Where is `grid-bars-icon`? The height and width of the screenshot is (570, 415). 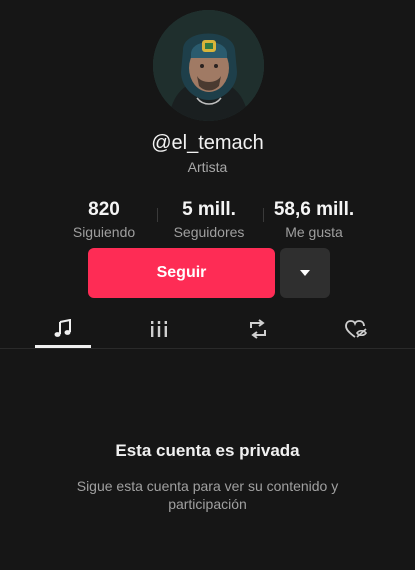 grid-bars-icon is located at coordinates (159, 329).